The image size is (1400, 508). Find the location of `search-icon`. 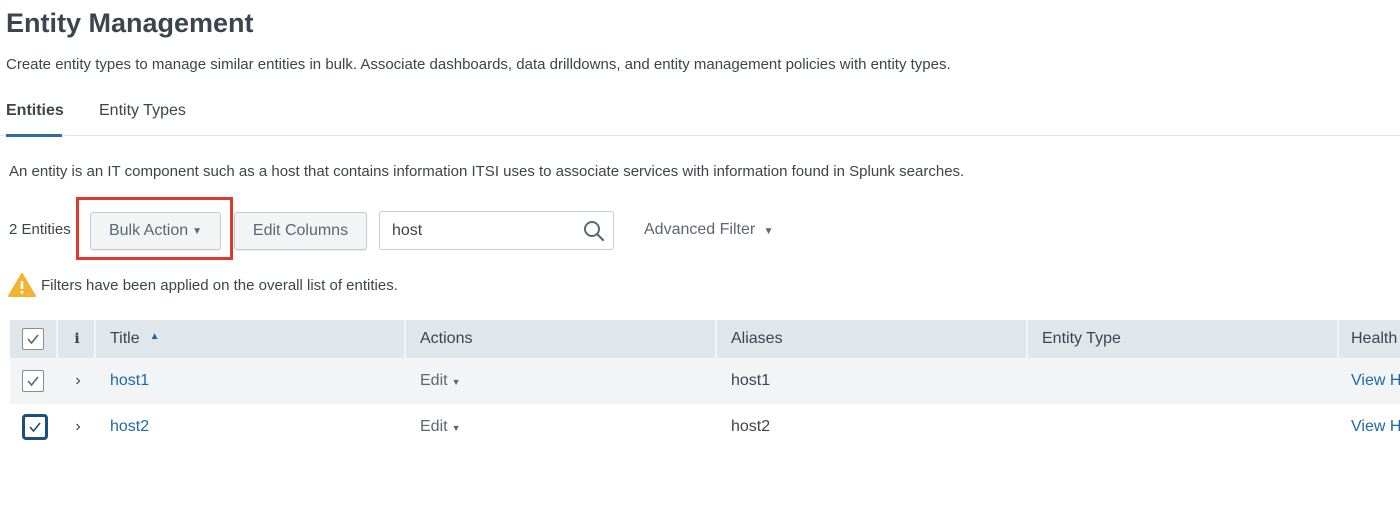

search-icon is located at coordinates (594, 231).